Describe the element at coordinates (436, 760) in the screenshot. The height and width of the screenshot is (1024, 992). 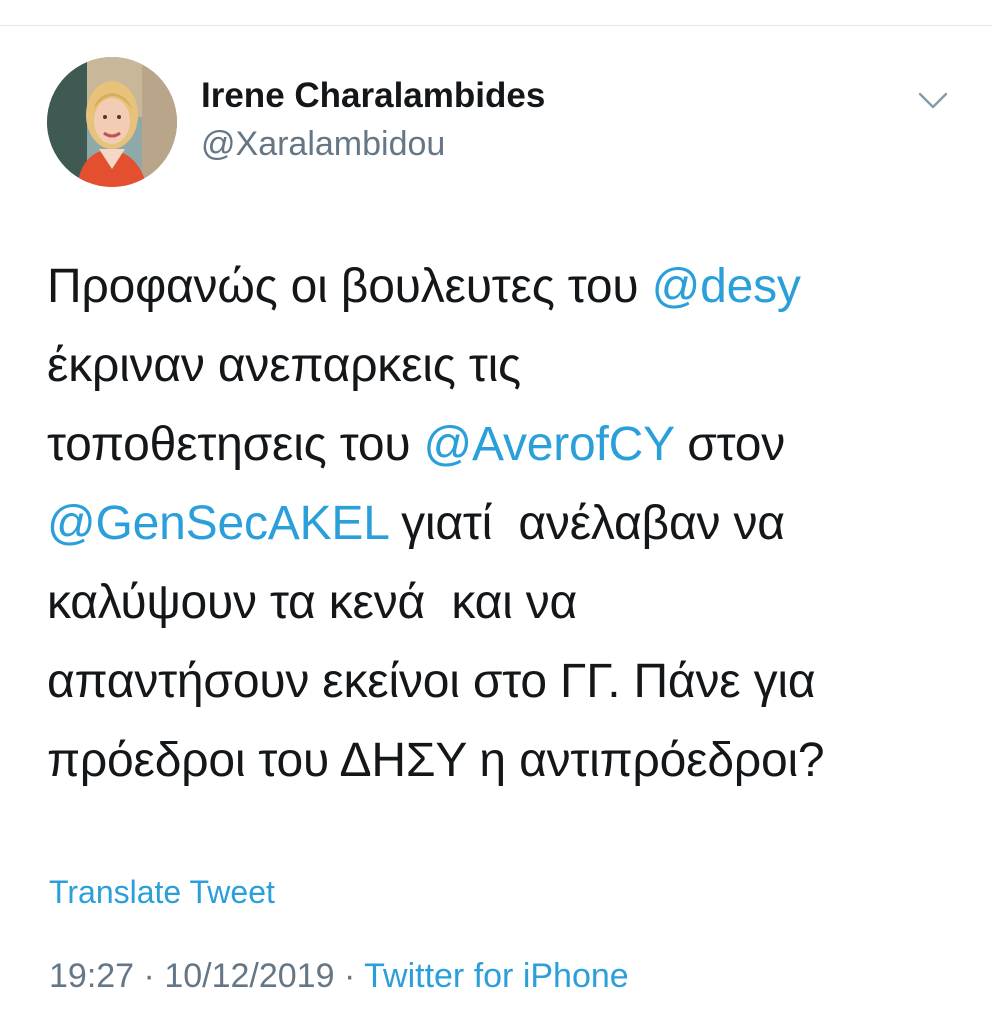
I see `tweet-text-segment: πρόεδροι του ΔΗΣΥ η αντιπρόεδροι?` at that location.